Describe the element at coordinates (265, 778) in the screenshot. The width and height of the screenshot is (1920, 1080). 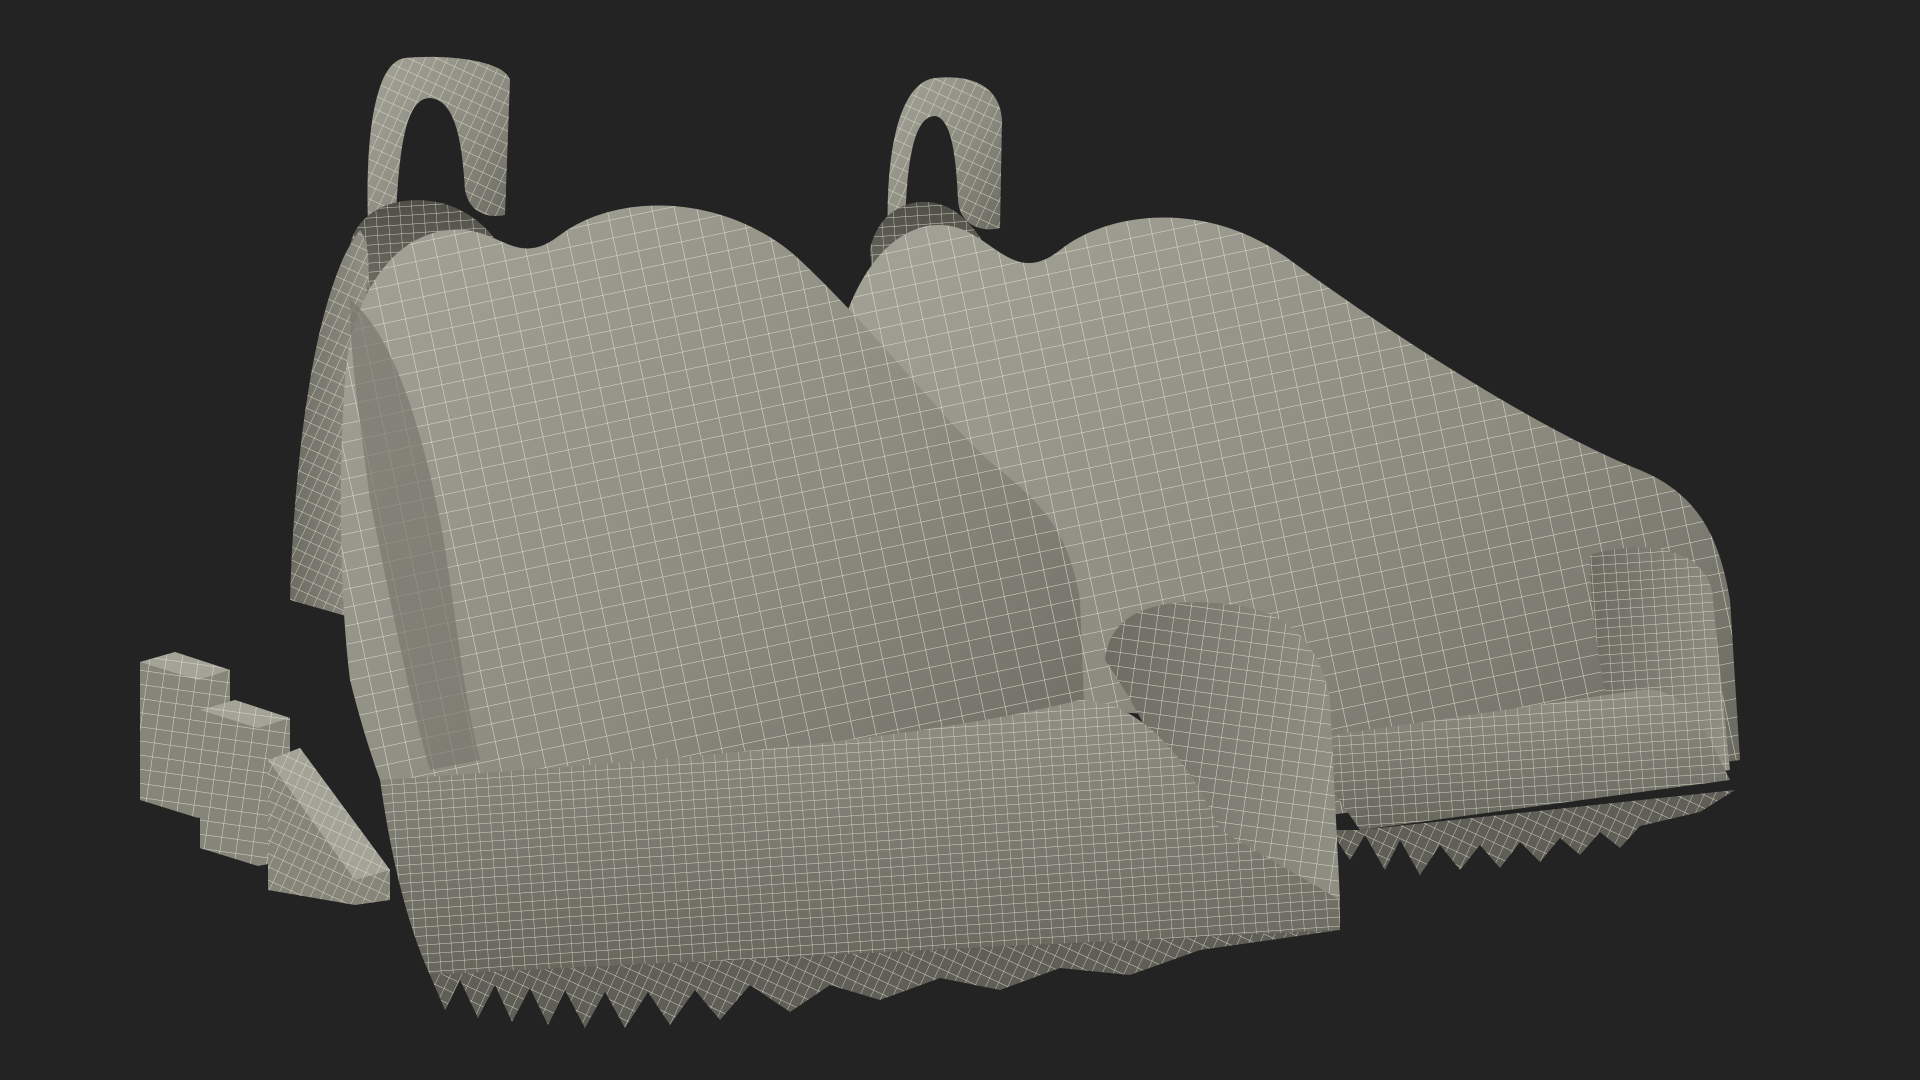
I see `left-shoe-heel-blocks` at that location.